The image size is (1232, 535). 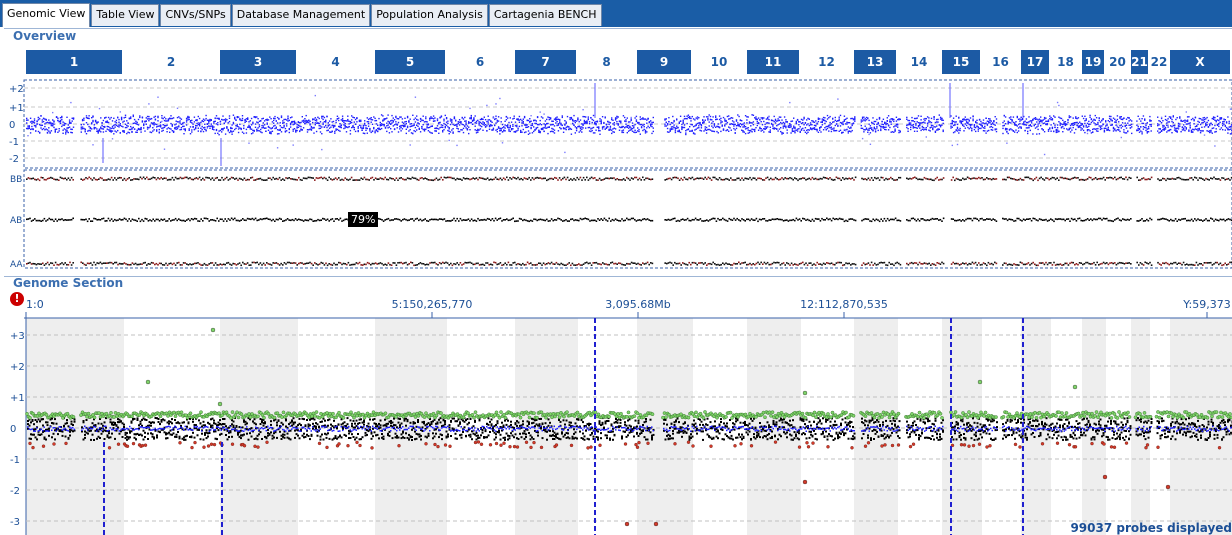 I want to click on chromosome-21: 21, so click(x=1139, y=62).